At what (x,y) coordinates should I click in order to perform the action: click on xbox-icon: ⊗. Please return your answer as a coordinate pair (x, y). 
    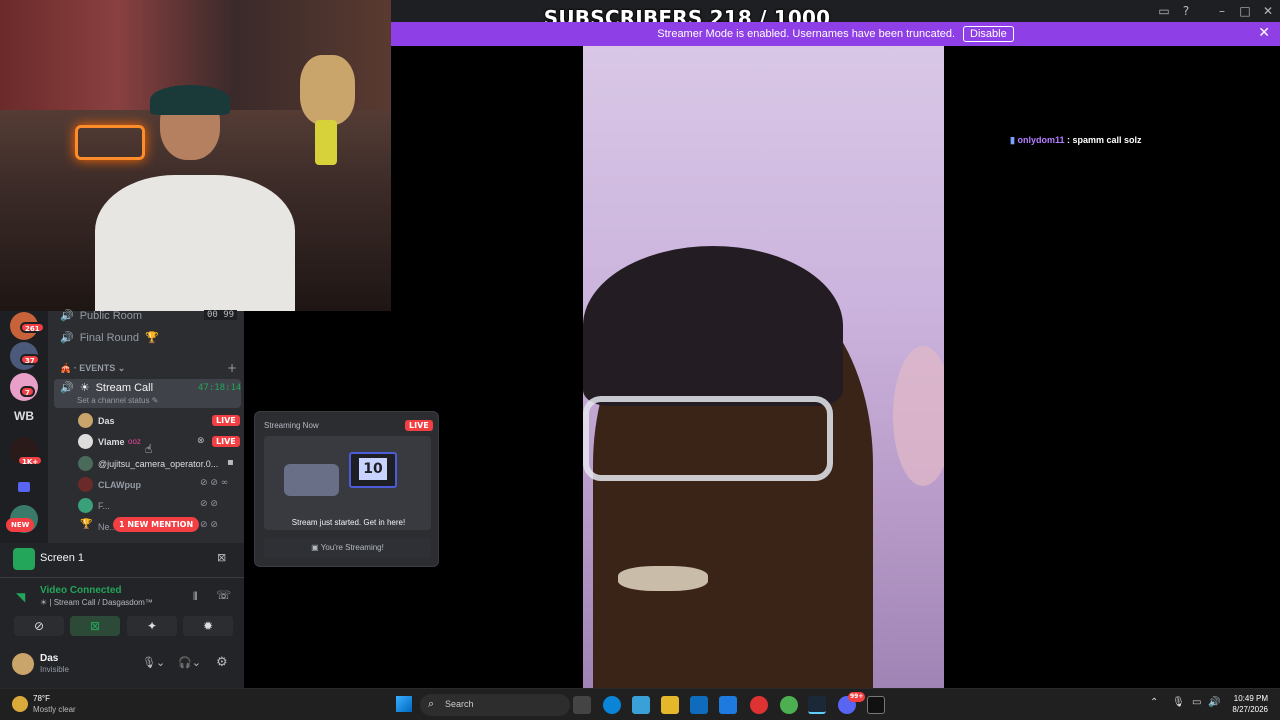
    Looking at the image, I should click on (201, 441).